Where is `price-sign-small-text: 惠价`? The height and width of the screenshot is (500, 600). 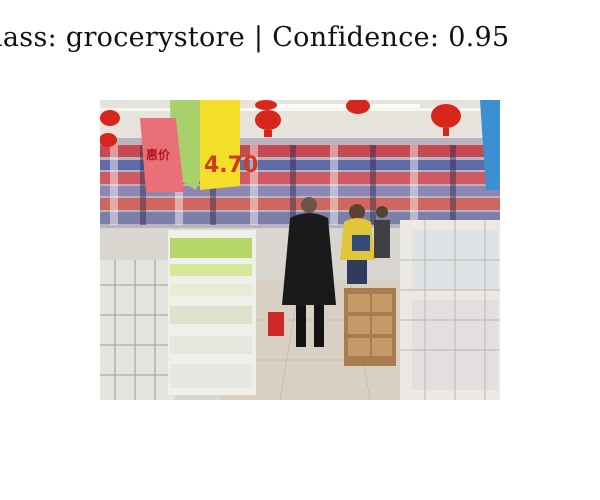 price-sign-small-text: 惠价 is located at coordinates (158, 154).